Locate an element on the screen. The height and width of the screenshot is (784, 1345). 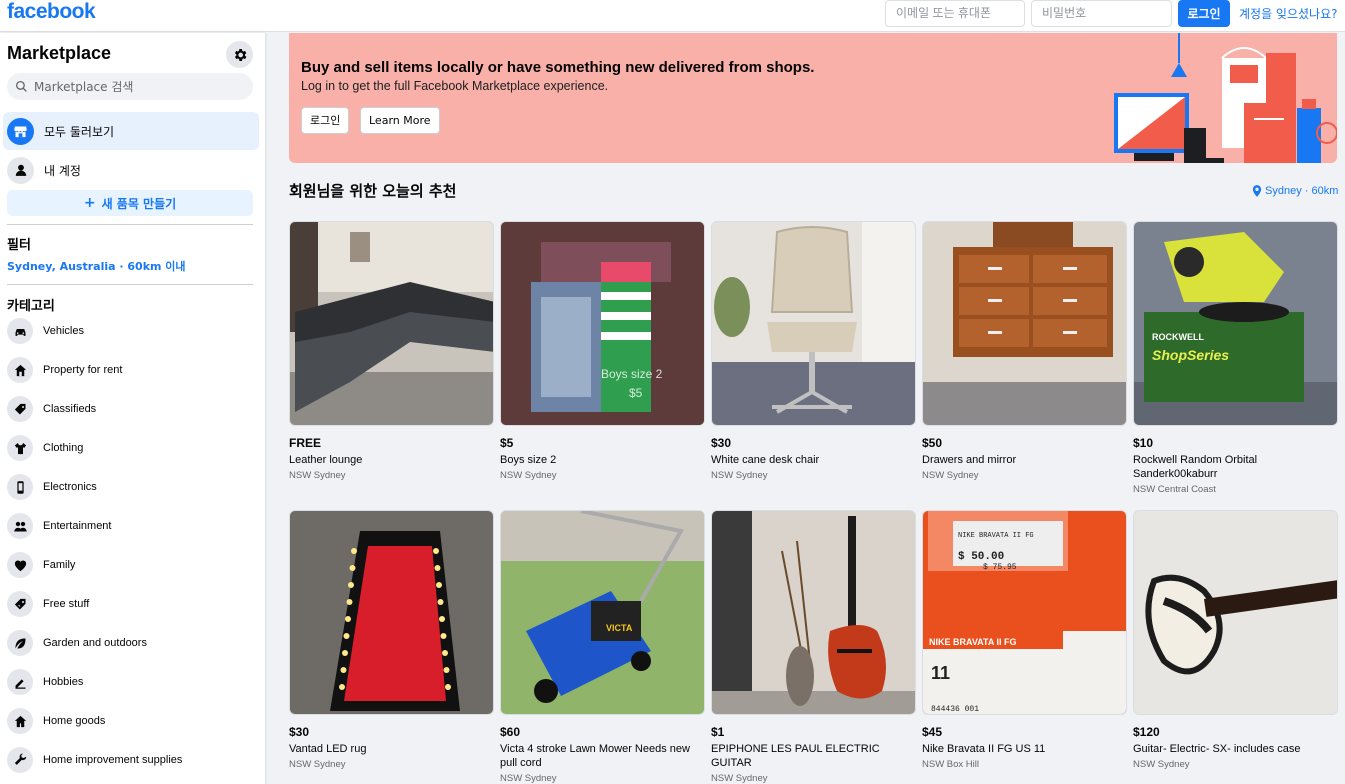
phone-icon is located at coordinates (20, 487).